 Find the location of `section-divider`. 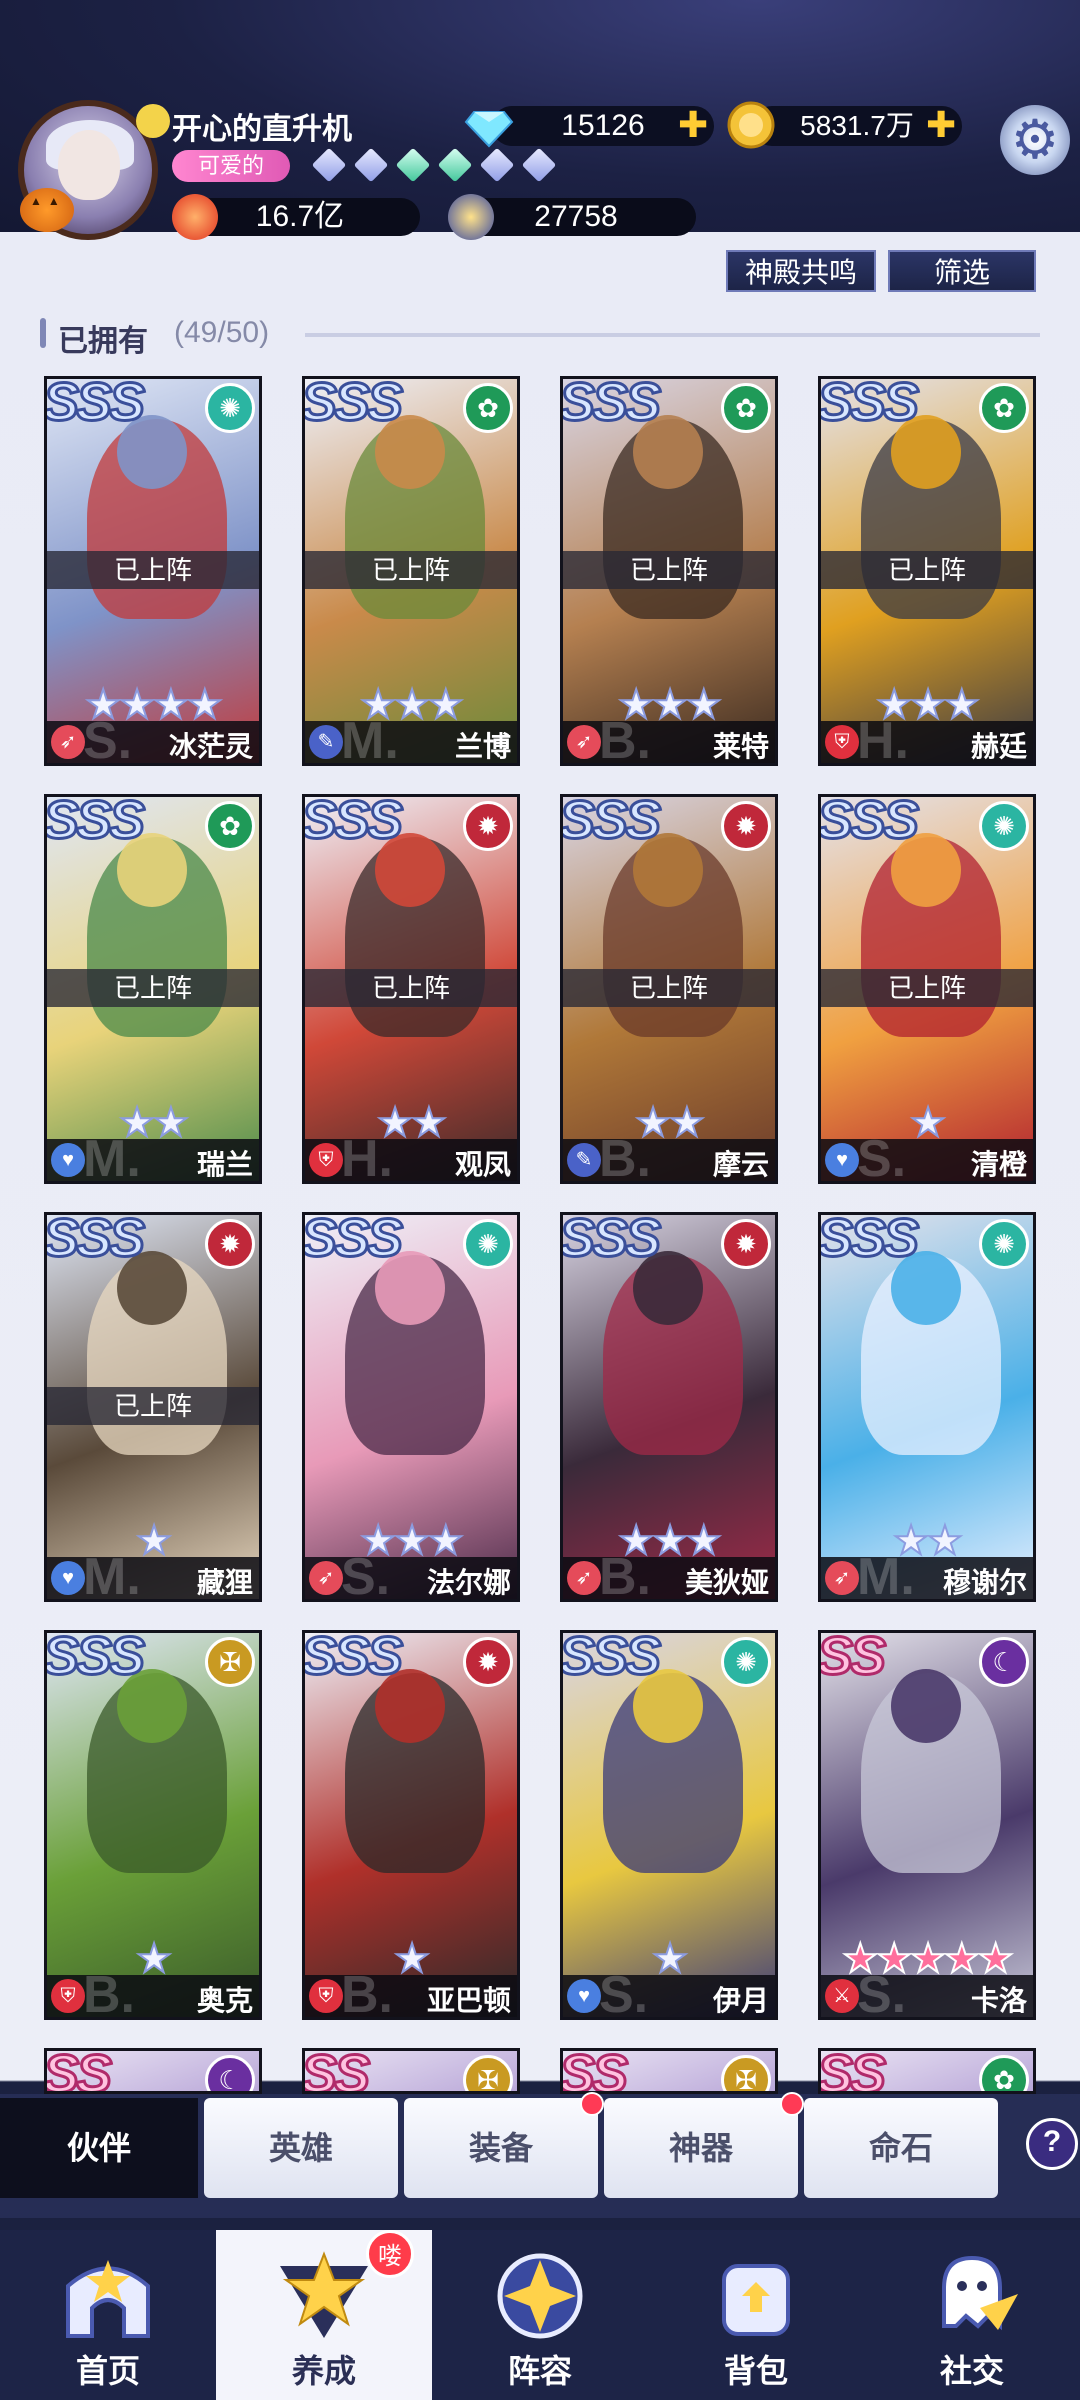

section-divider is located at coordinates (672, 335).